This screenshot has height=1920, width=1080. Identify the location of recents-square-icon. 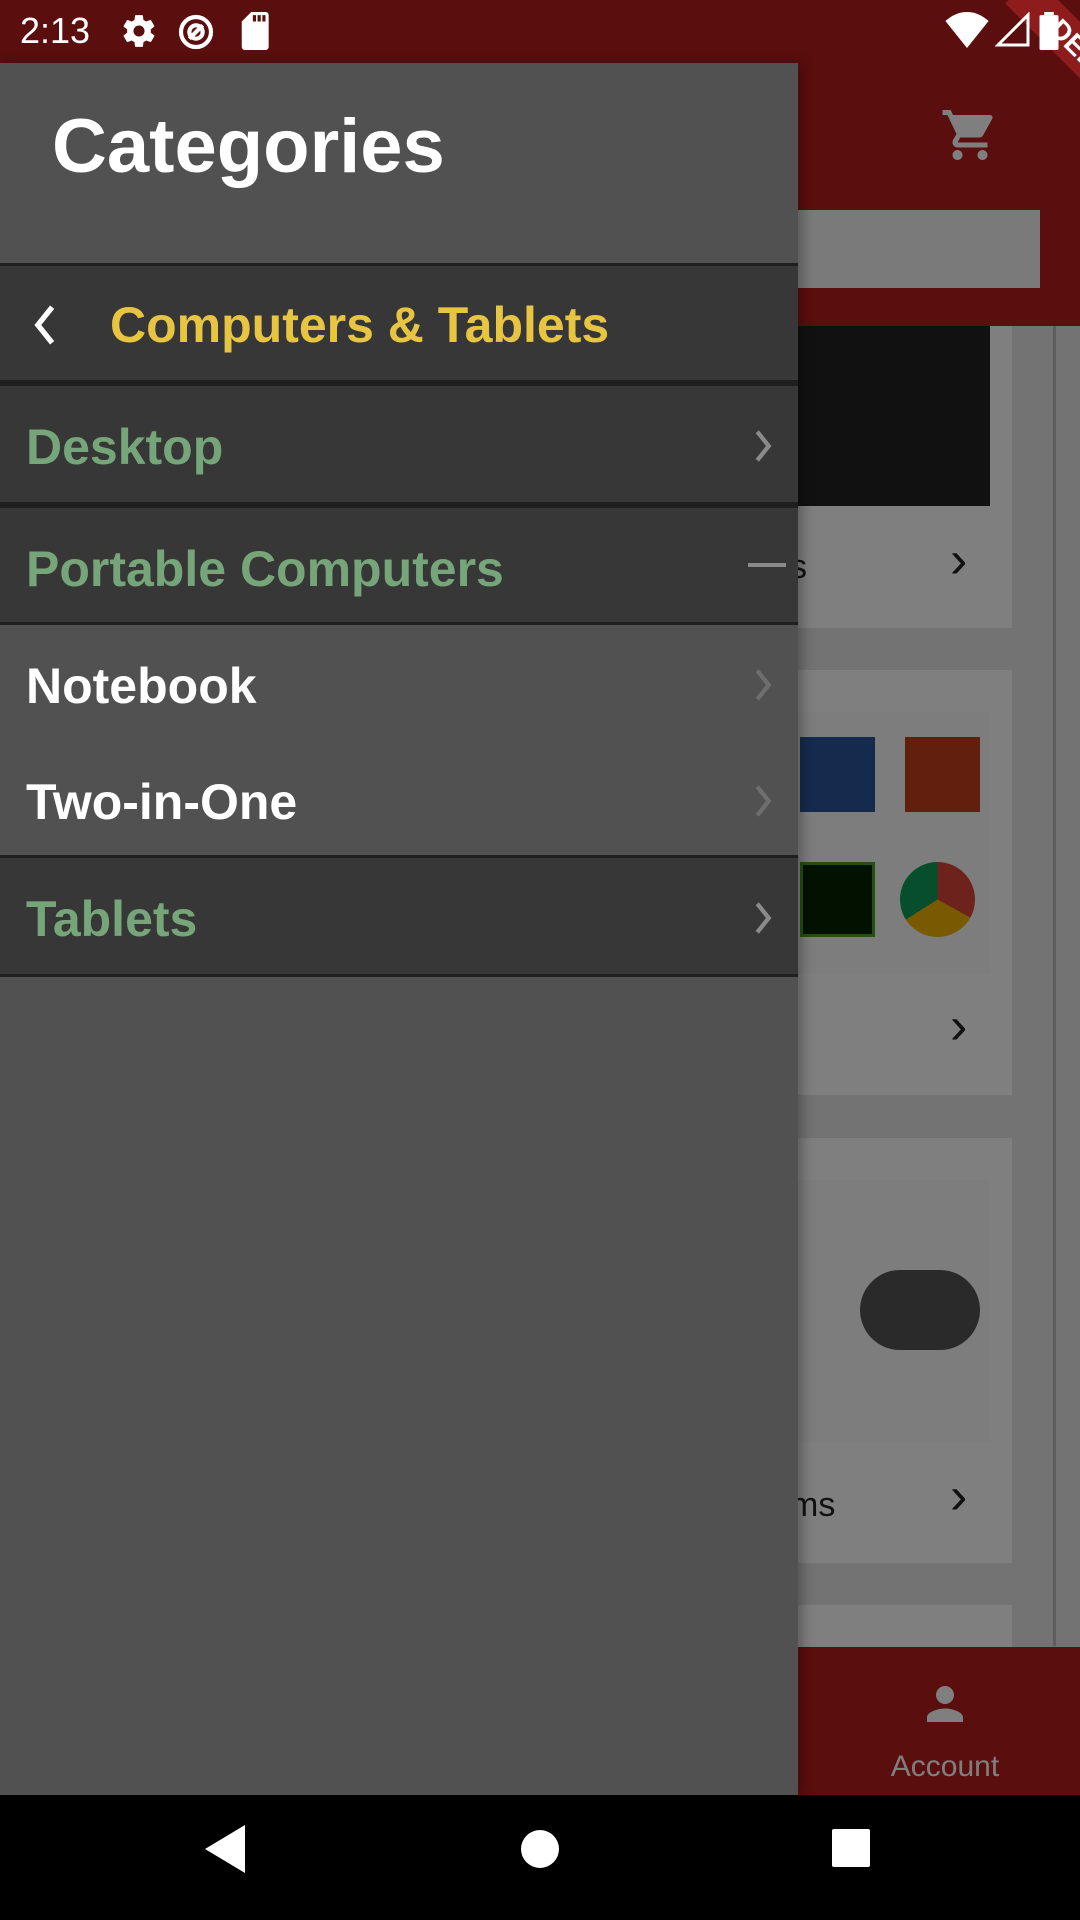
(851, 1849).